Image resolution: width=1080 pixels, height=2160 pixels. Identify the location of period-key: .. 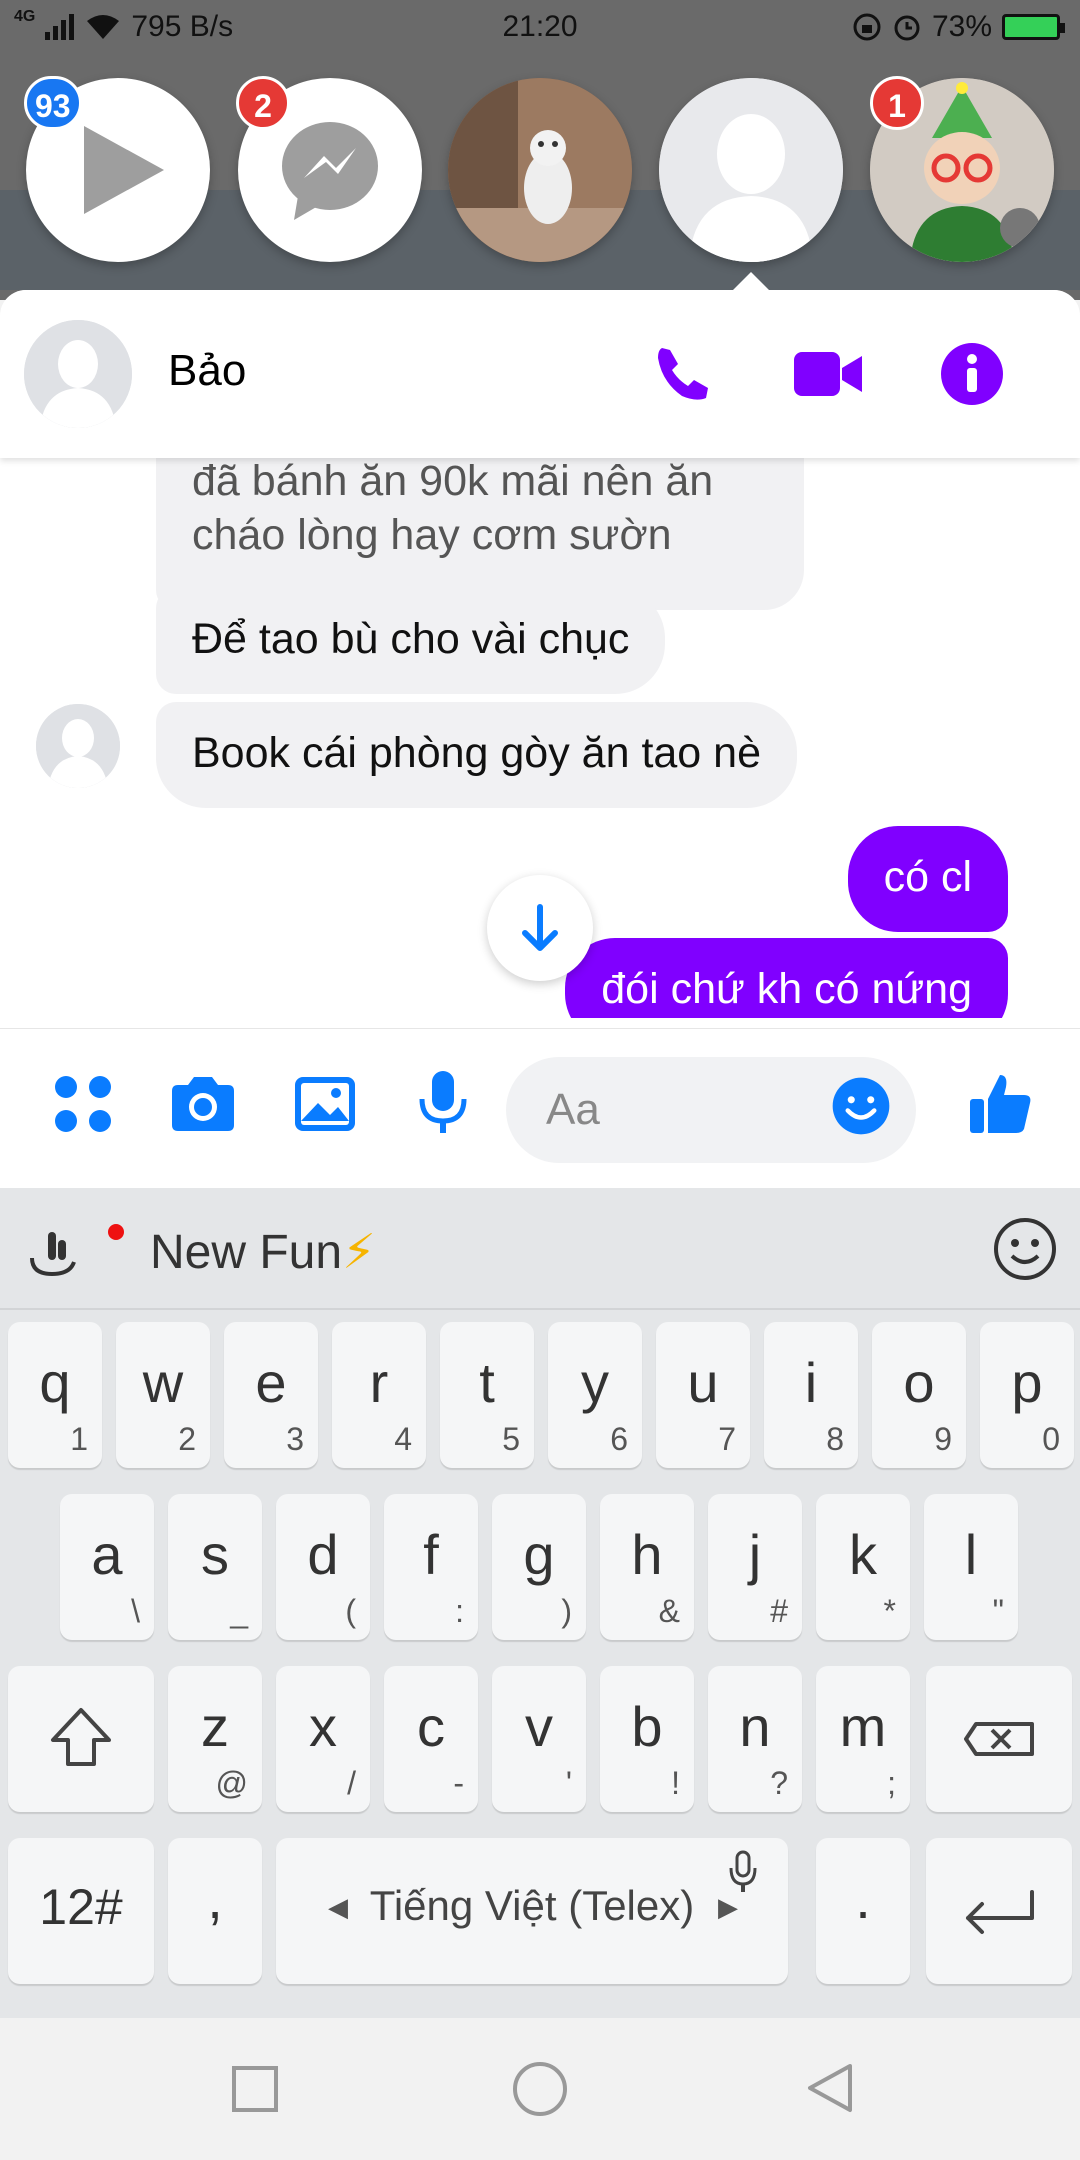
(863, 1911).